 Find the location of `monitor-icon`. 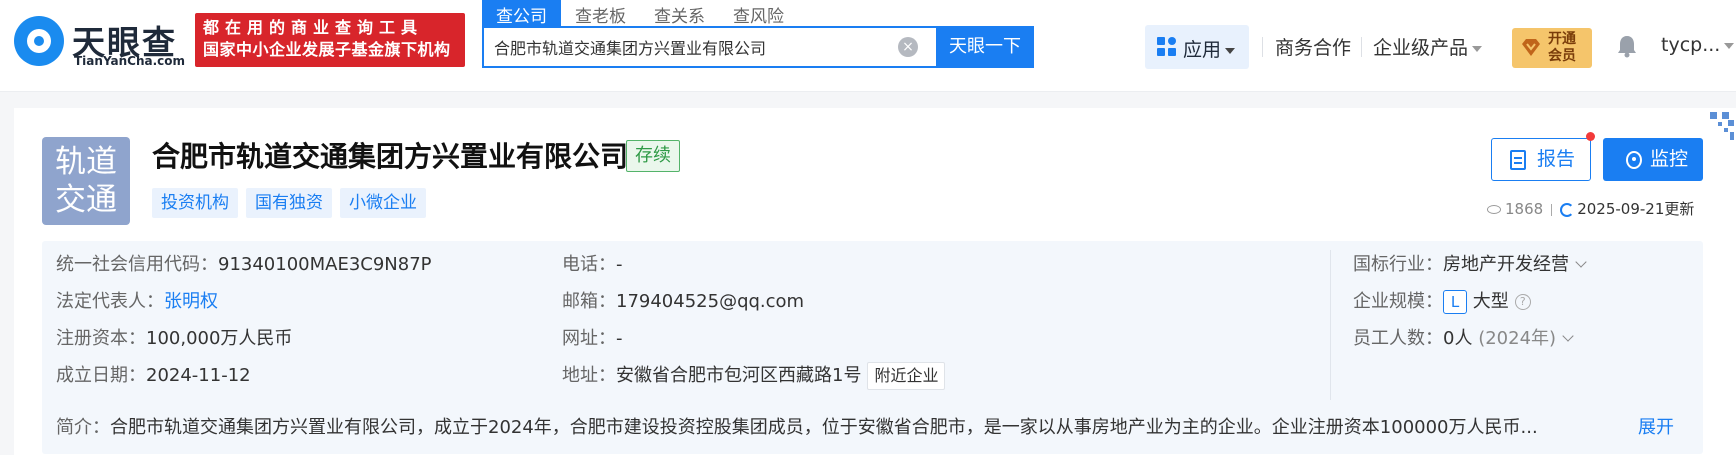

monitor-icon is located at coordinates (1634, 160).